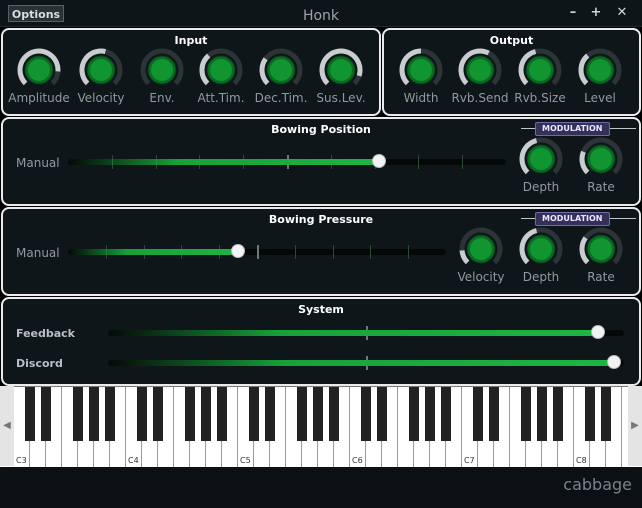  Describe the element at coordinates (341, 70) in the screenshot. I see `input-sus-lev-knob` at that location.